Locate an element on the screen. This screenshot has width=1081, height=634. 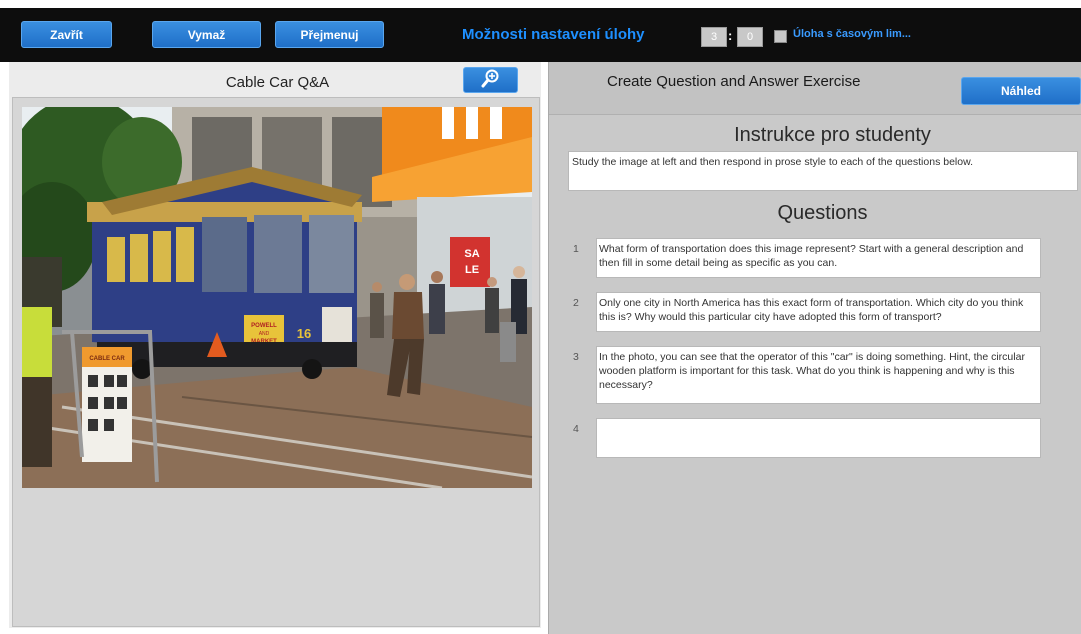
close-button: Zavřít is located at coordinates (66, 34).